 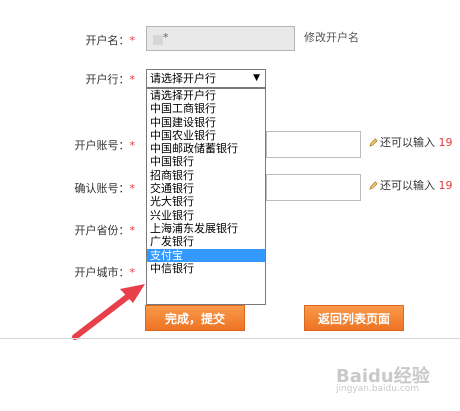 What do you see at coordinates (230, 338) in the screenshot?
I see `divider` at bounding box center [230, 338].